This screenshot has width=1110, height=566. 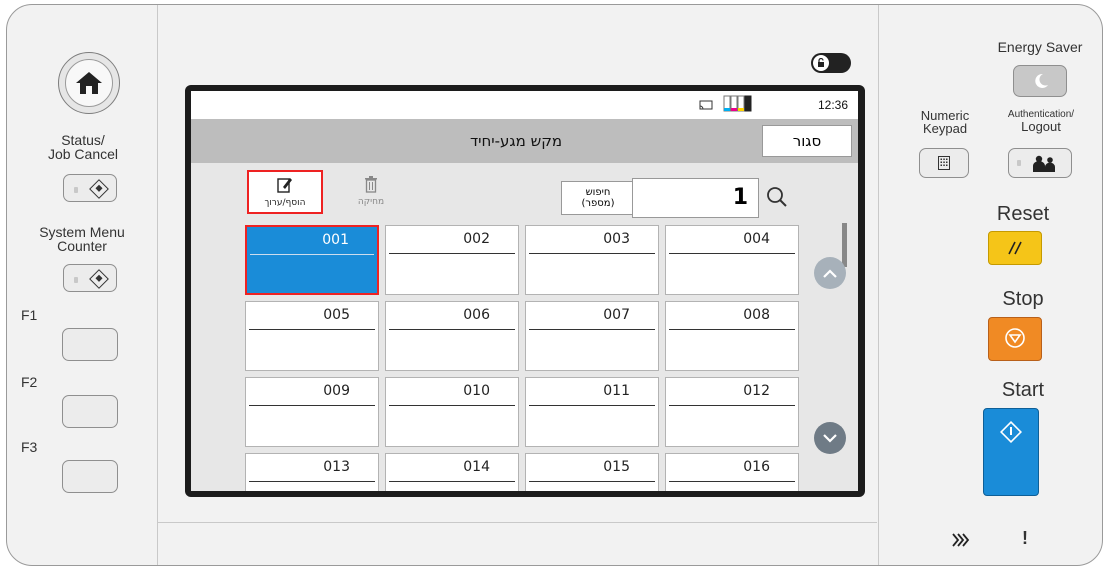 I want to click on system-menu-led, so click(x=76, y=280).